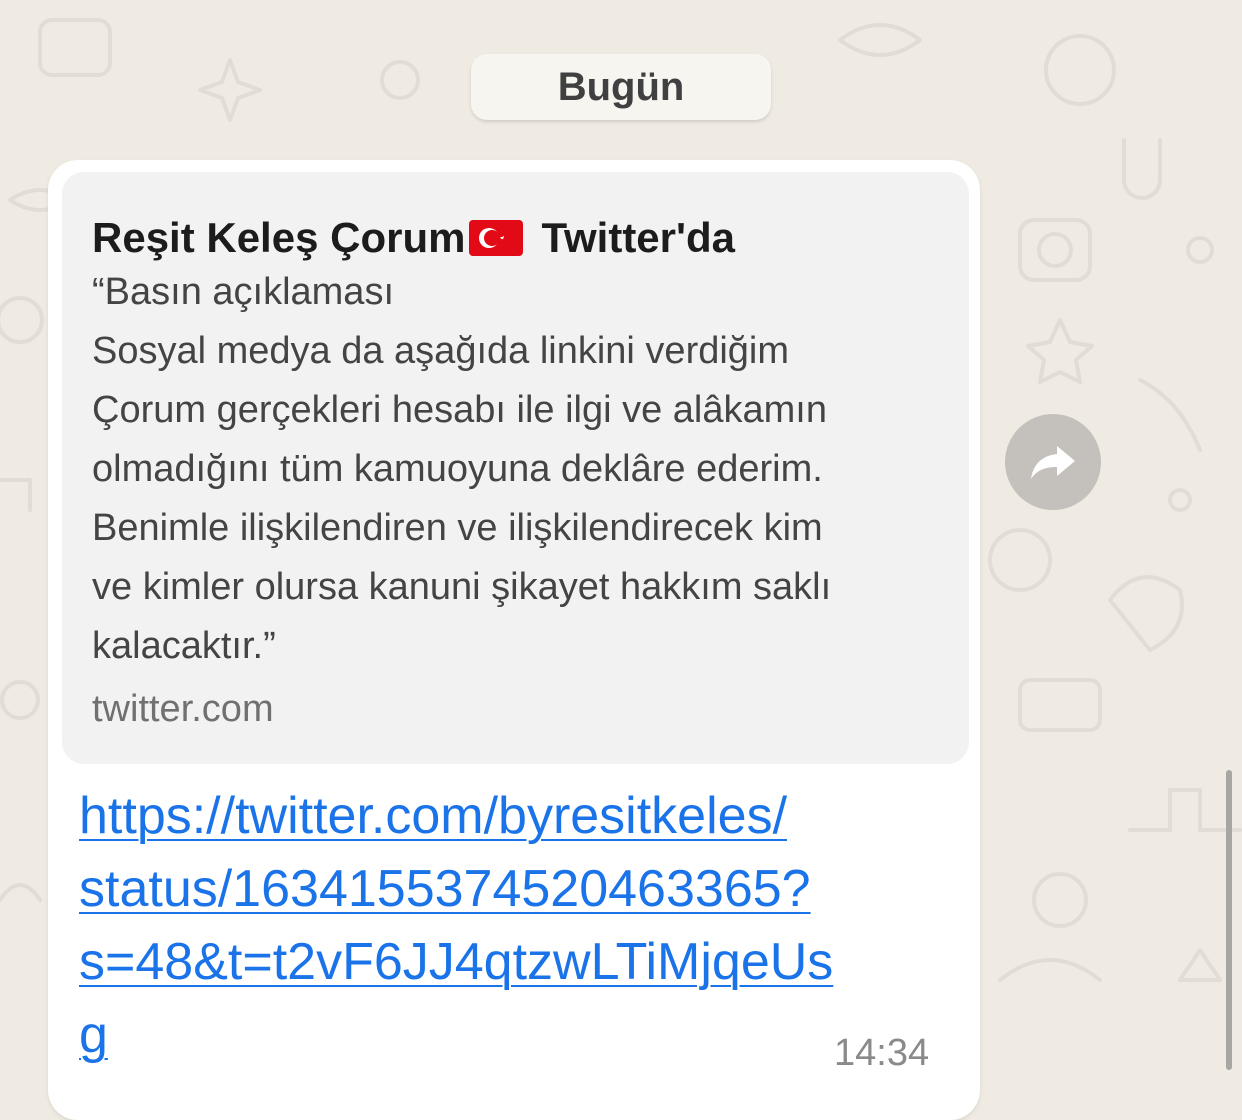 The width and height of the screenshot is (1242, 1120). What do you see at coordinates (638, 237) in the screenshot?
I see `link-preview-title-suffix: Twitter'da` at bounding box center [638, 237].